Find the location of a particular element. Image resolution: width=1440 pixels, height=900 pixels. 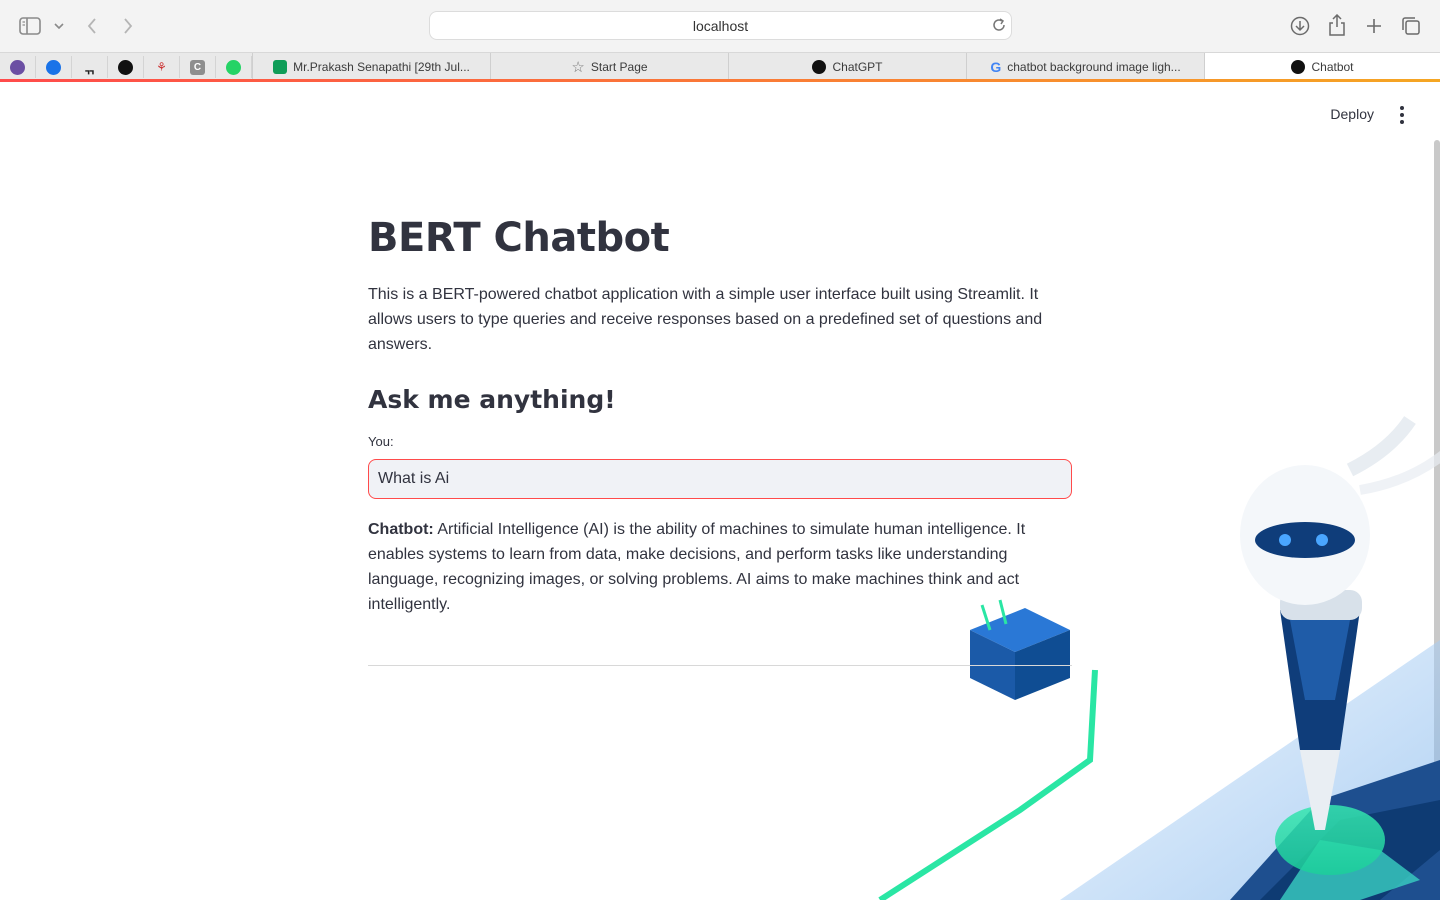

share-icon is located at coordinates (1337, 25).